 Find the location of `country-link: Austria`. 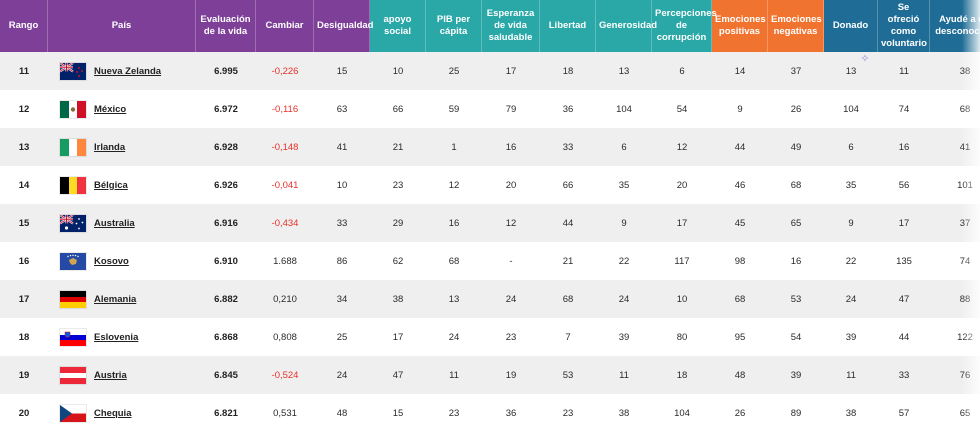

country-link: Austria is located at coordinates (110, 375).